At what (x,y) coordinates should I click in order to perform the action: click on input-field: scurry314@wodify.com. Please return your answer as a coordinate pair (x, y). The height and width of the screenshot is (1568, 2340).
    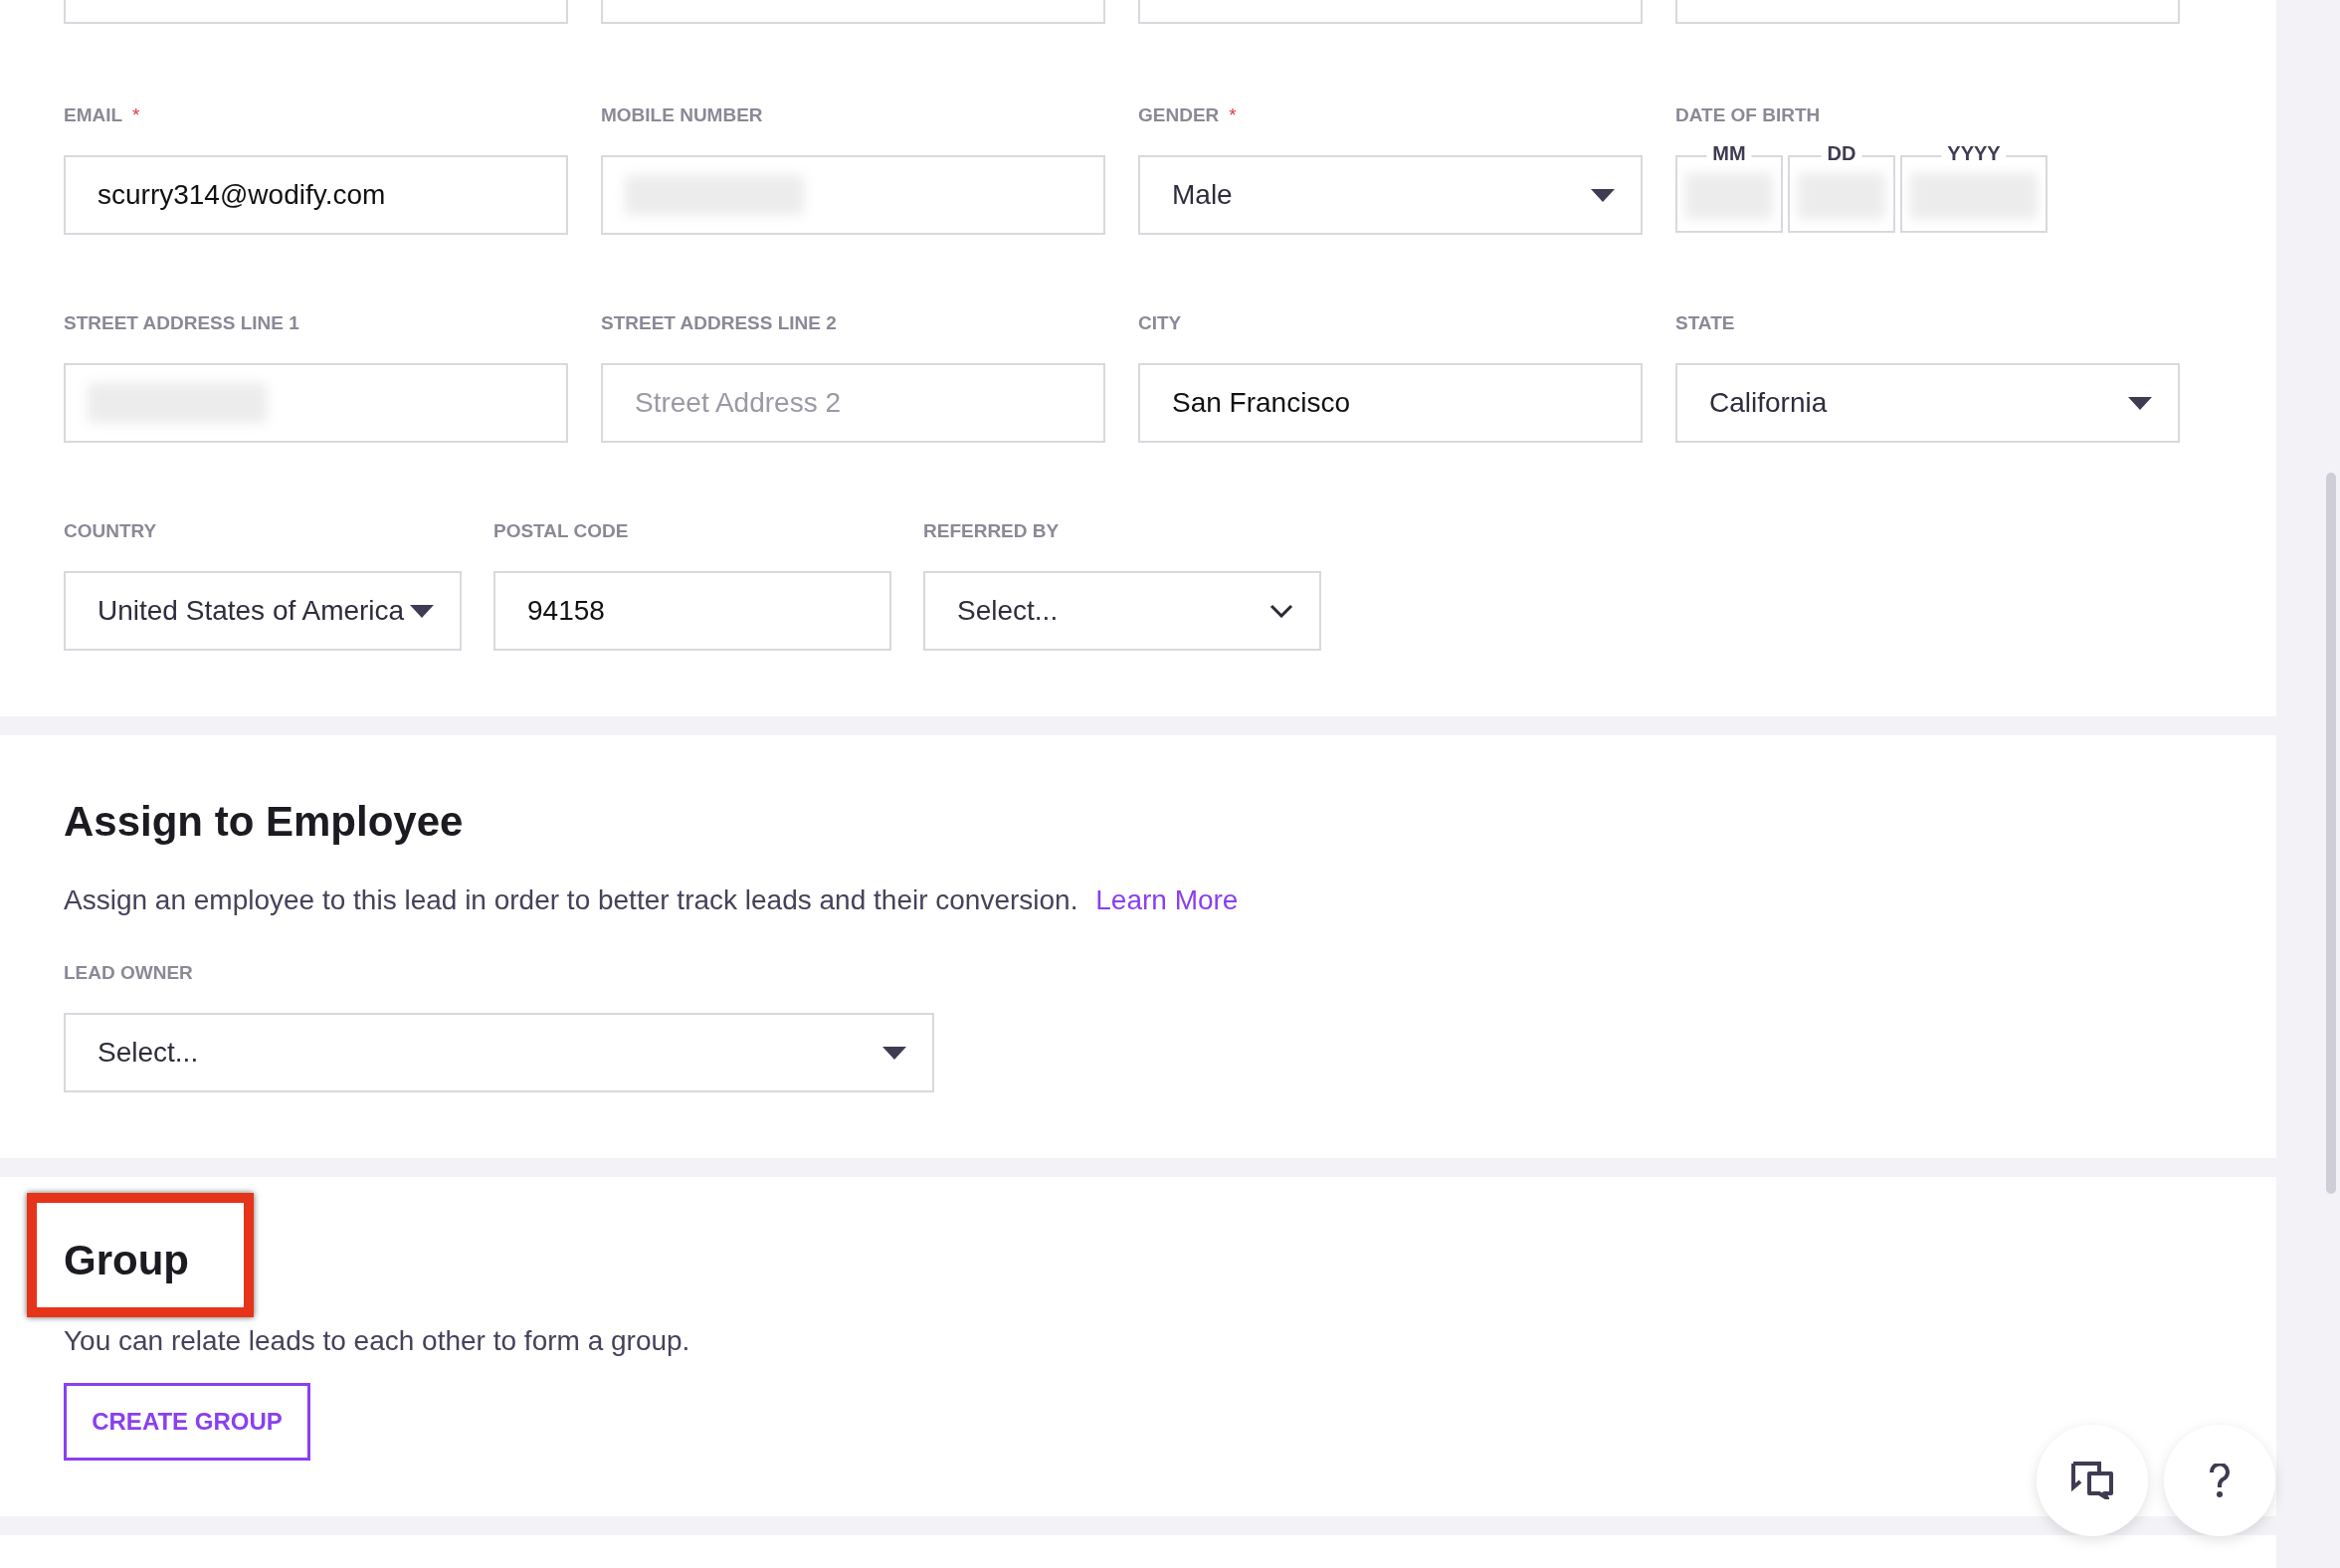
    Looking at the image, I should click on (316, 195).